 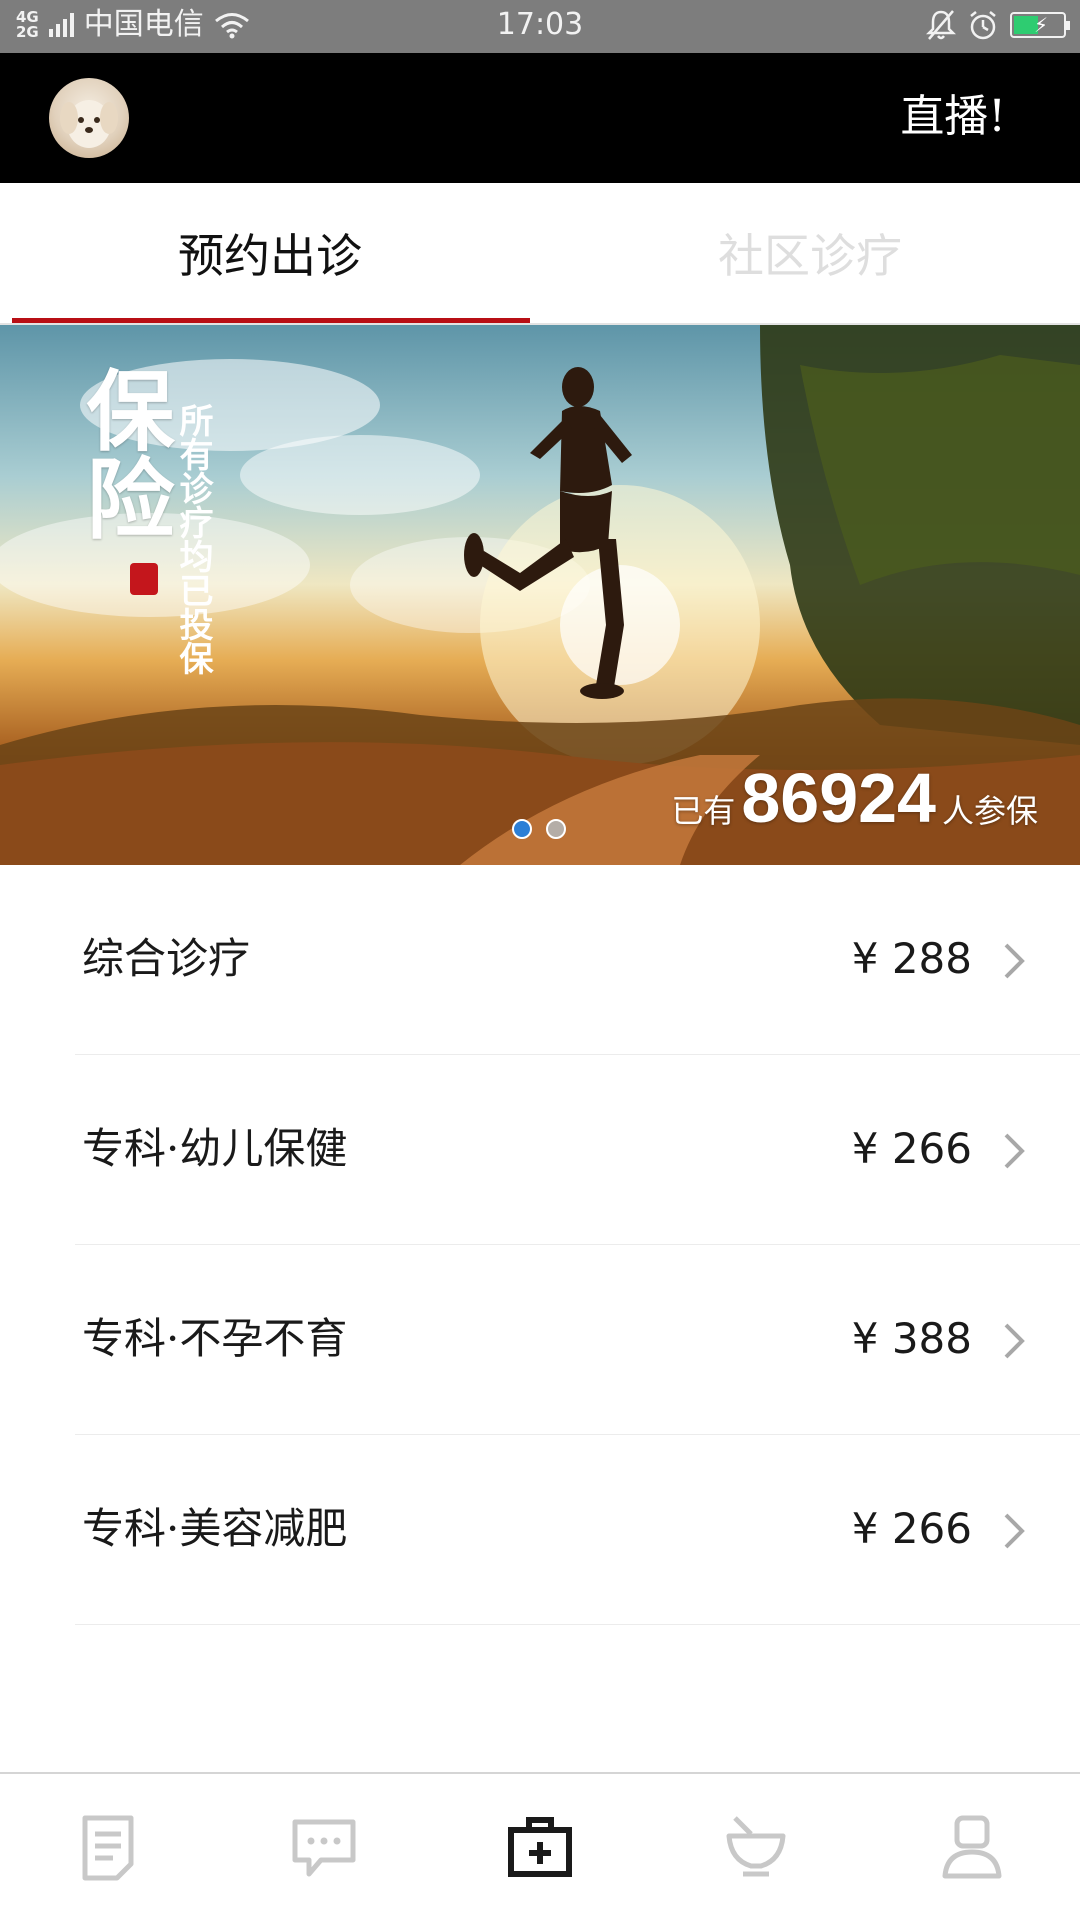 I want to click on chat-icon, so click(x=324, y=1848).